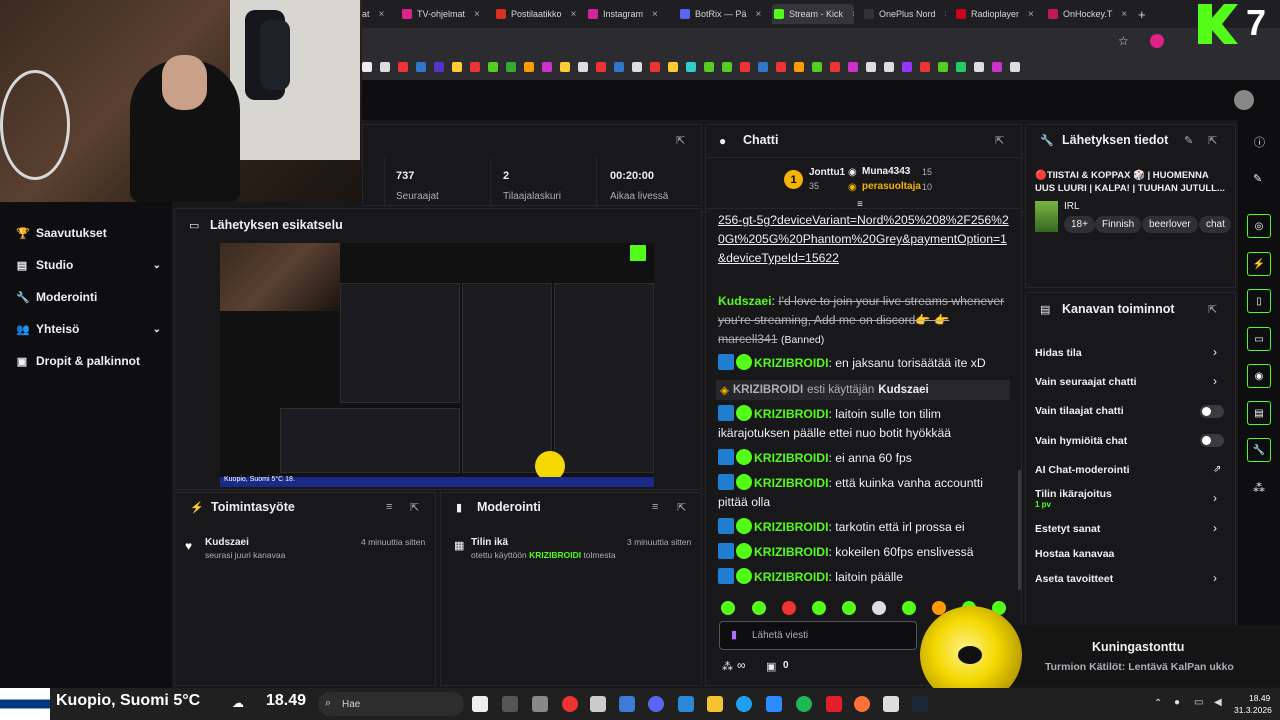 The width and height of the screenshot is (1280, 720). I want to click on subscribers-only-toggle, so click(1212, 411).